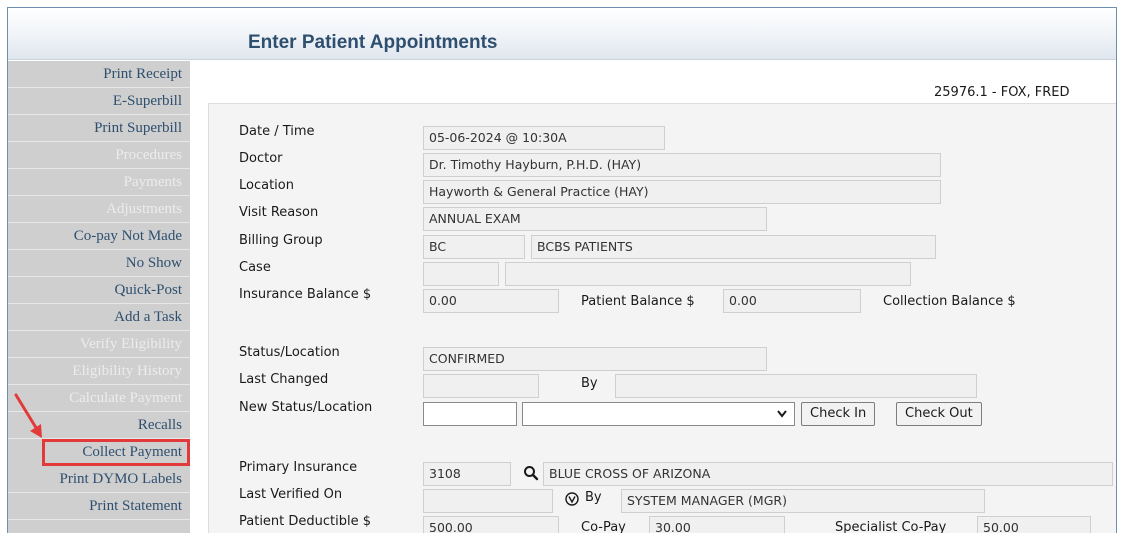 The image size is (1123, 533). What do you see at coordinates (796, 386) in the screenshot?
I see `last-changed-by-field` at bounding box center [796, 386].